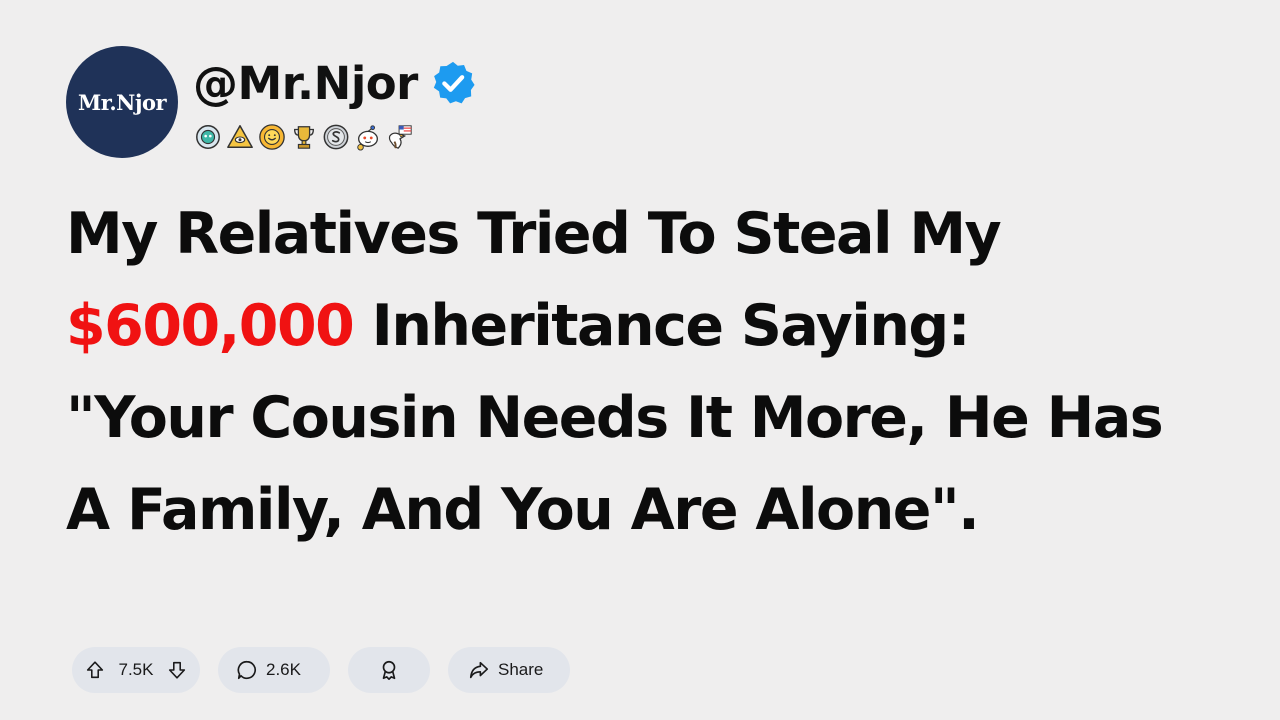  What do you see at coordinates (208, 137) in the screenshot?
I see `snoo-badge-icon` at bounding box center [208, 137].